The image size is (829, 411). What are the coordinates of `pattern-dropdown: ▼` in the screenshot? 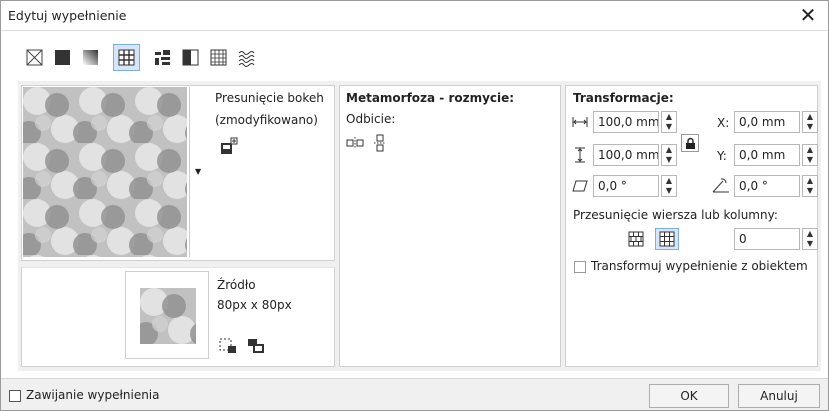 It's located at (197, 172).